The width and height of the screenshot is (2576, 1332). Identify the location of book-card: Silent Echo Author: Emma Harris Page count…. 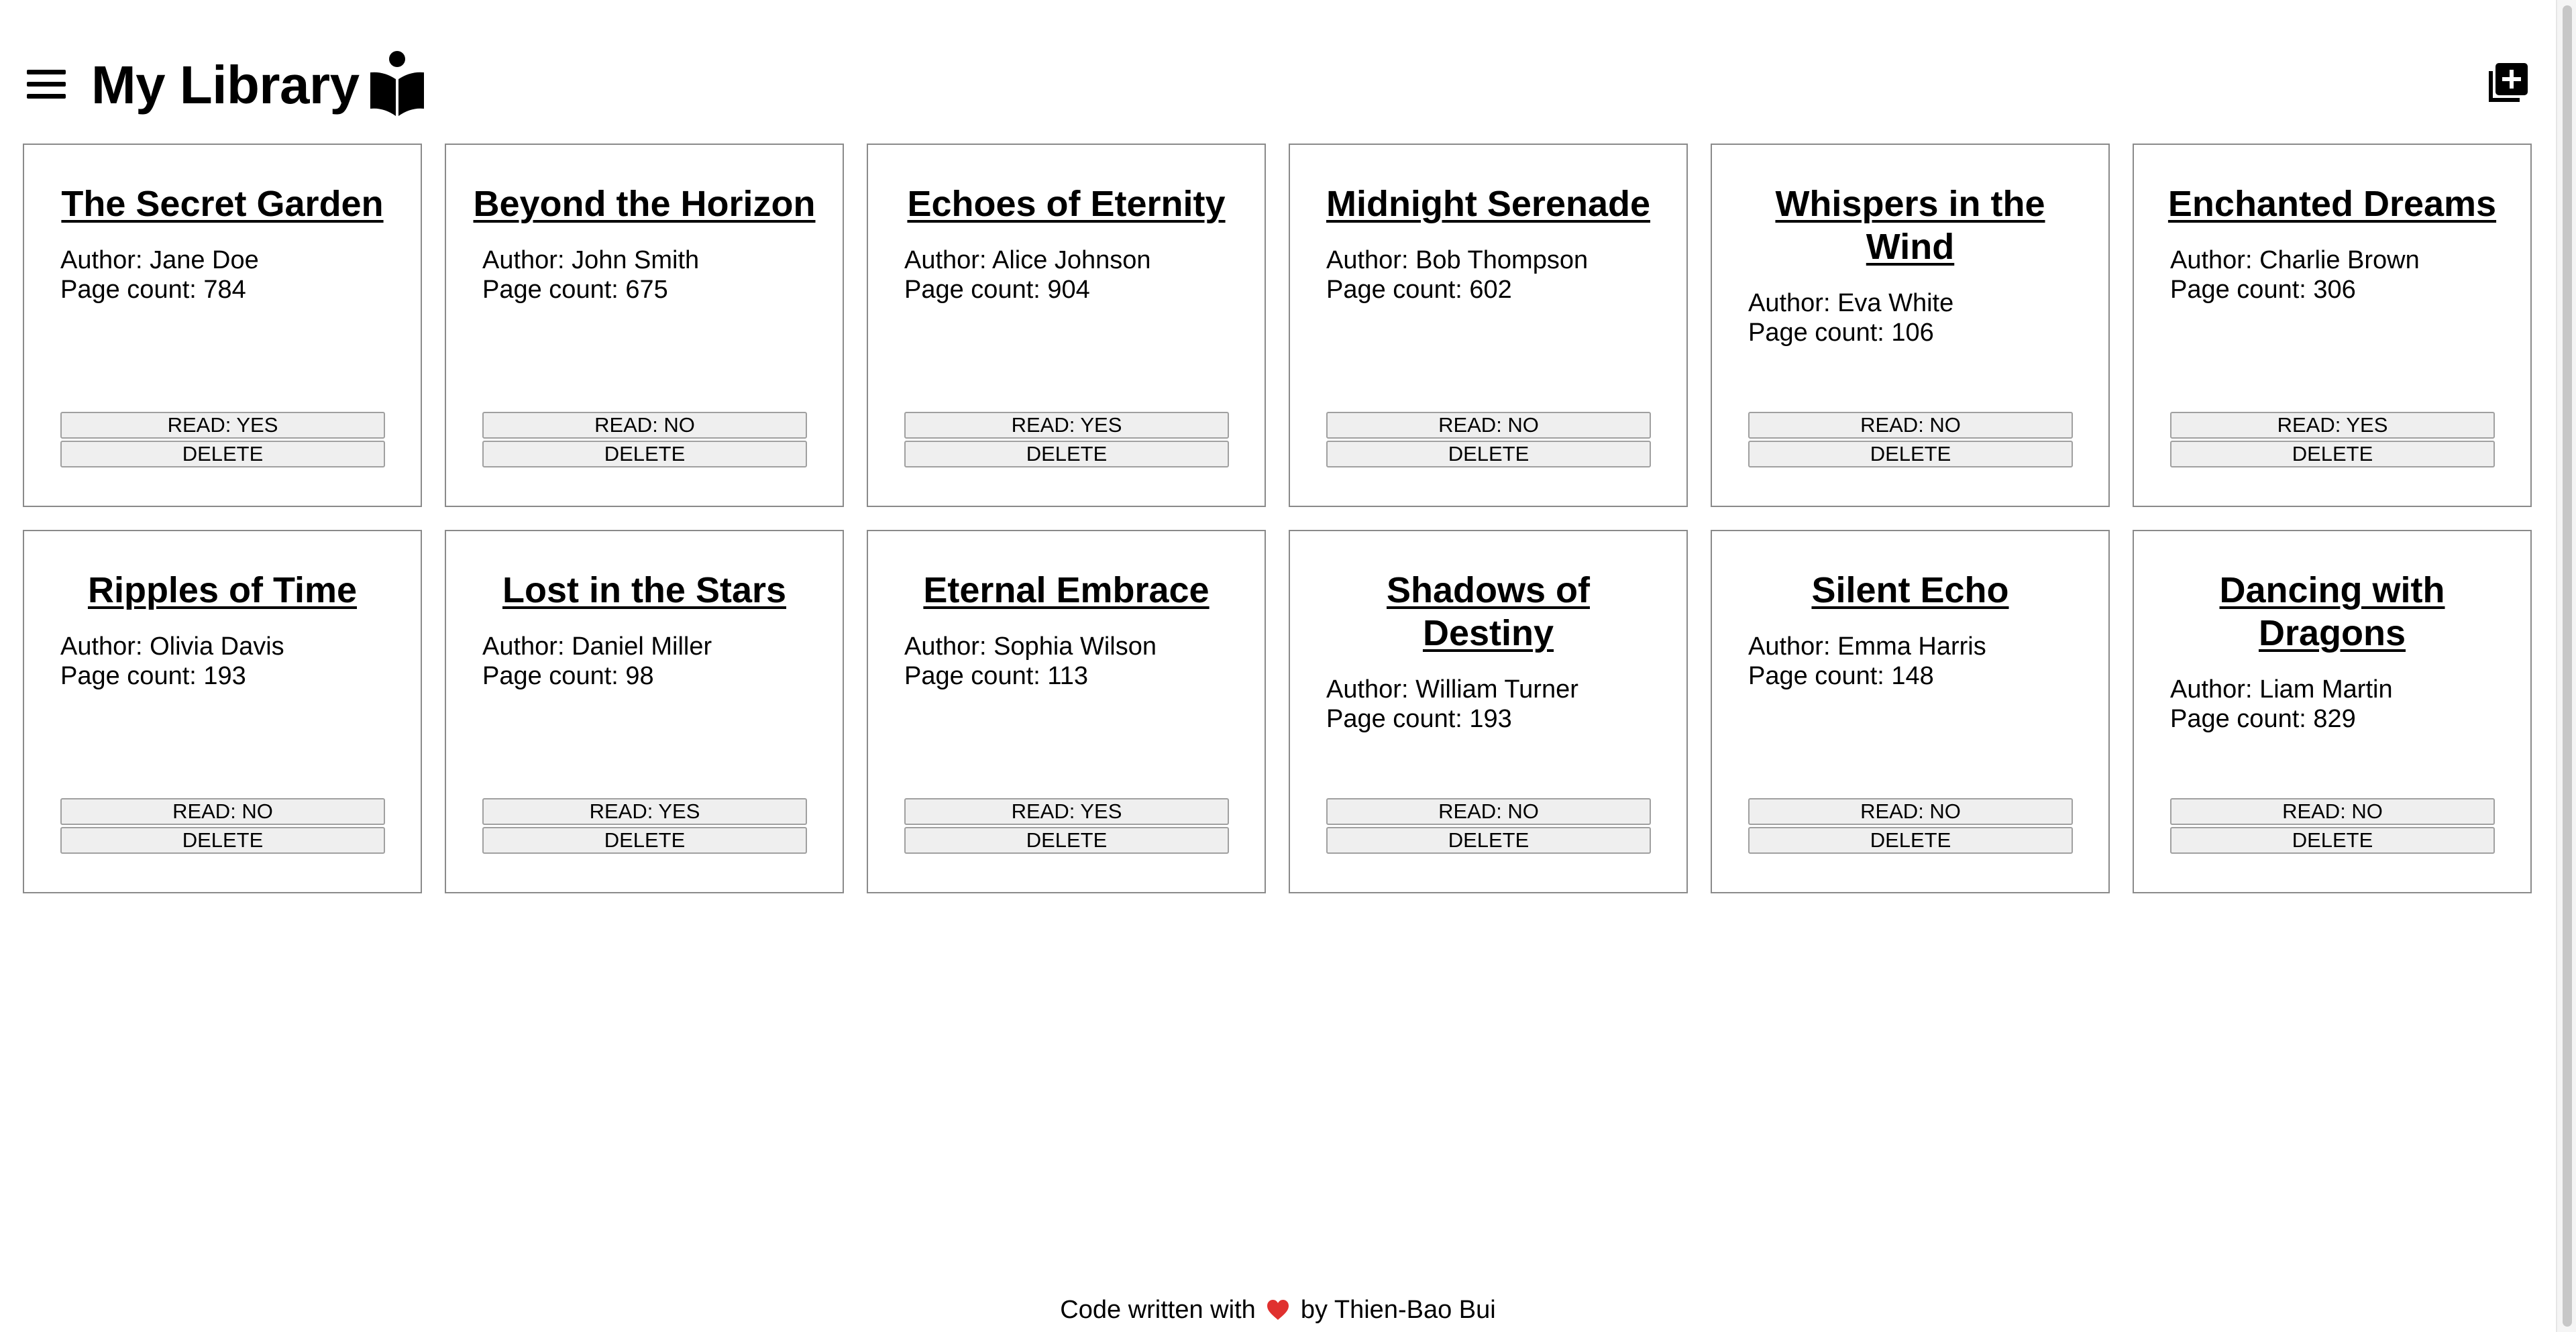
(1910, 711).